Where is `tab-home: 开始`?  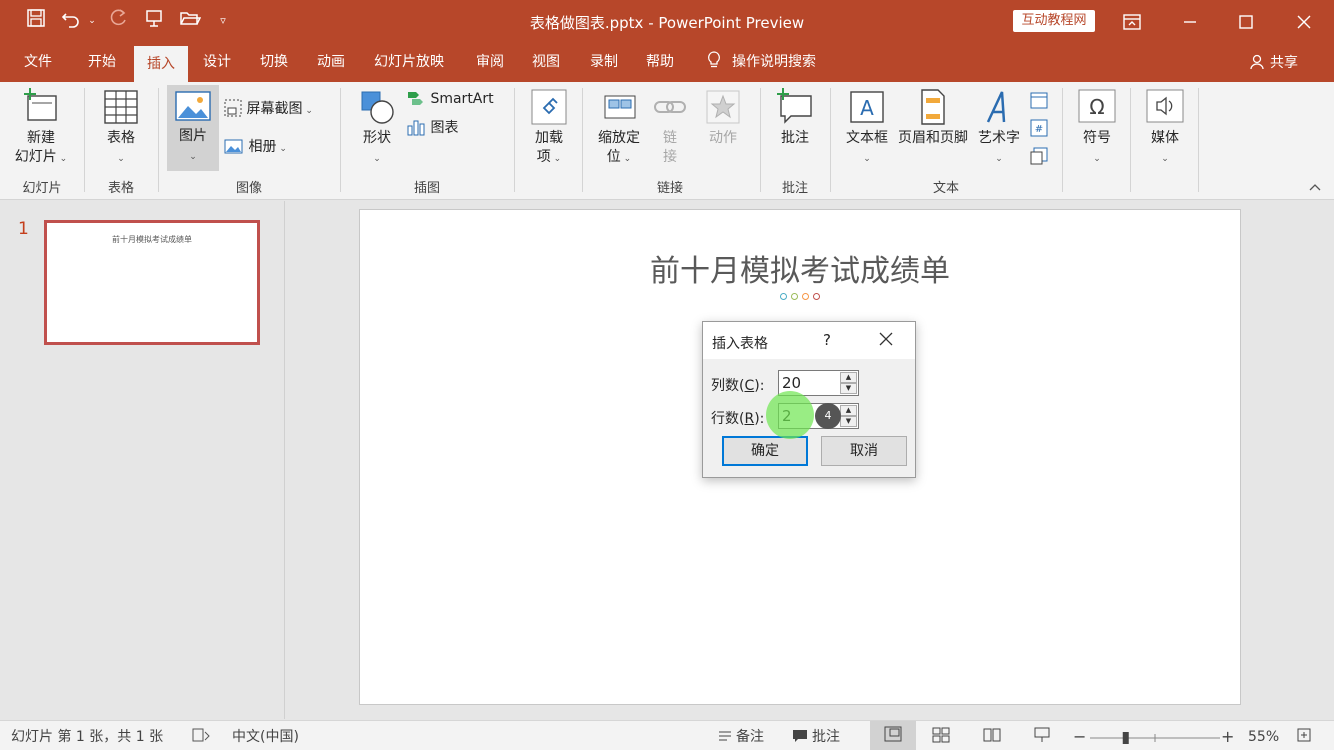
tab-home: 开始 is located at coordinates (102, 63).